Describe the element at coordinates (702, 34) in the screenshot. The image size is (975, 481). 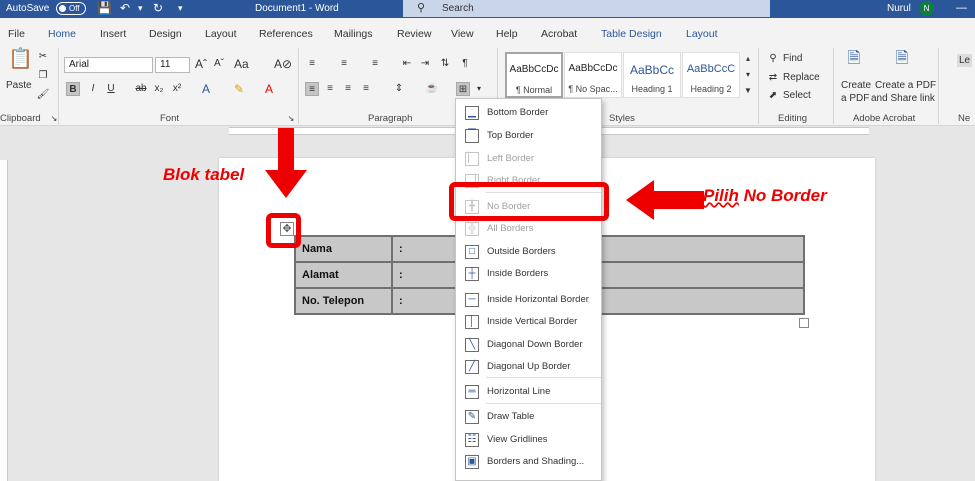
I see `tab-table-layout: Layout` at that location.